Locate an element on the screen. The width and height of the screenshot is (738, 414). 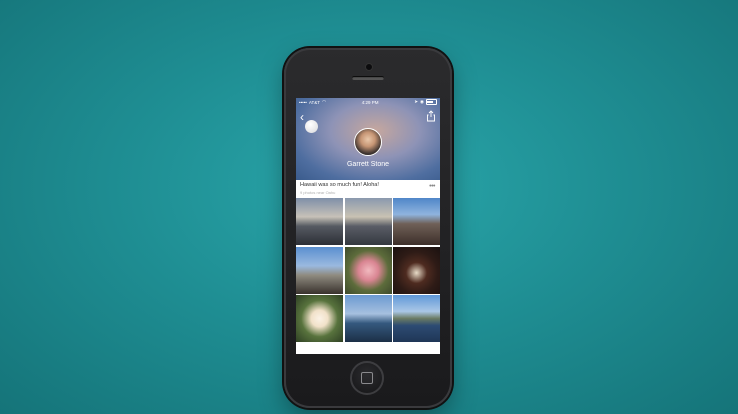
earpiece-speaker is located at coordinates (368, 78).